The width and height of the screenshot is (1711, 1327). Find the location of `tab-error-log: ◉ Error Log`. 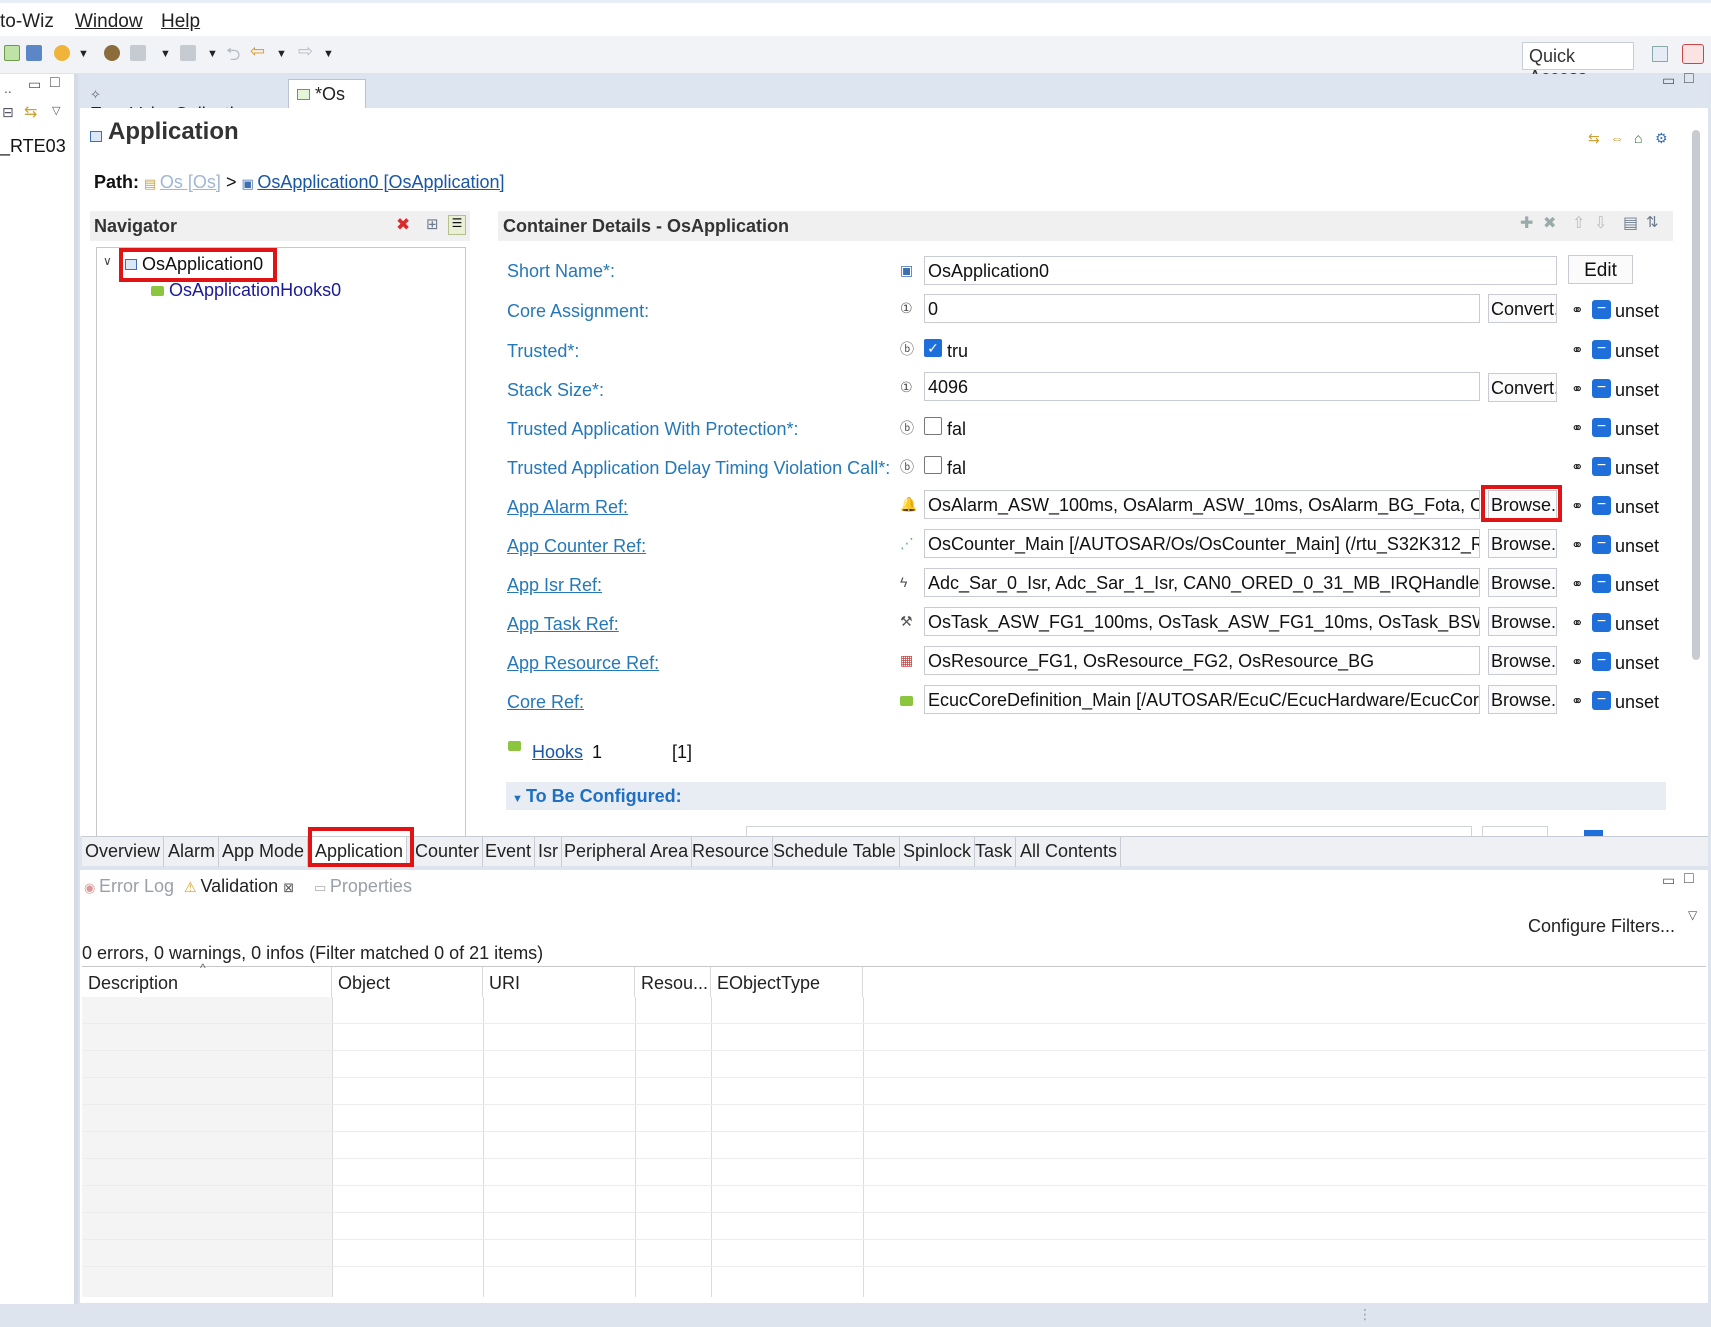

tab-error-log: ◉ Error Log is located at coordinates (129, 886).